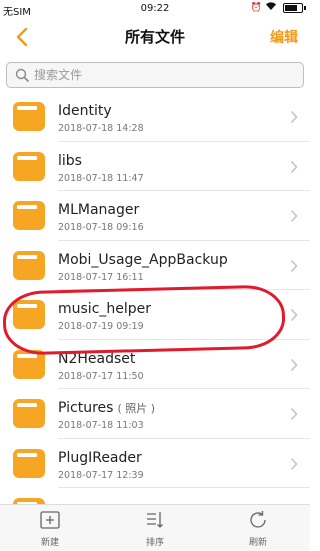 This screenshot has width=320, height=551. I want to click on page-title: 所有文件, so click(154, 37).